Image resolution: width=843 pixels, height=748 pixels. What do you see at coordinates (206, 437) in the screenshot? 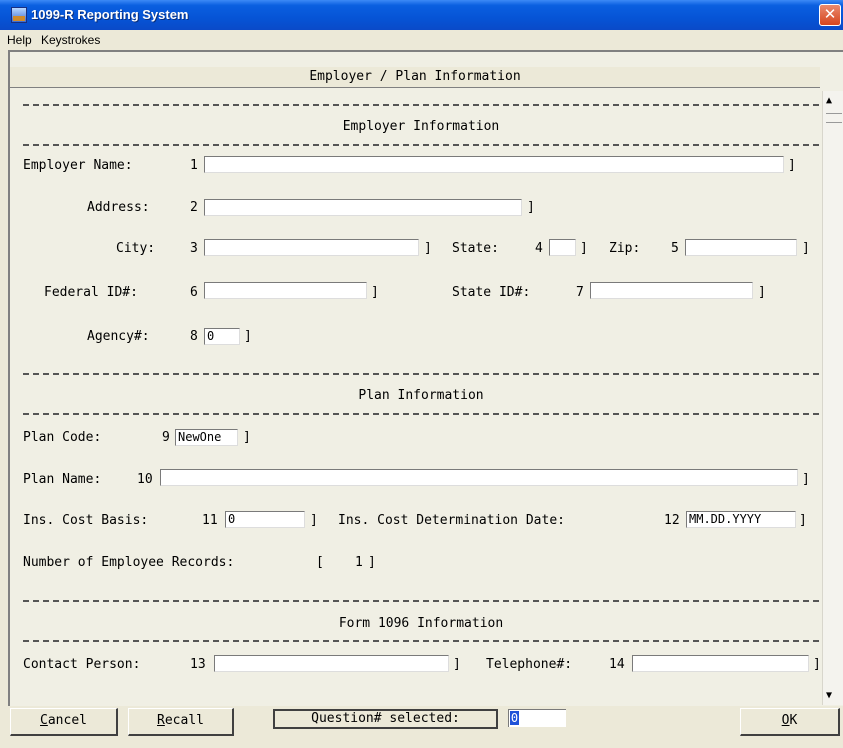
I see `plan-code-field: NewOne` at bounding box center [206, 437].